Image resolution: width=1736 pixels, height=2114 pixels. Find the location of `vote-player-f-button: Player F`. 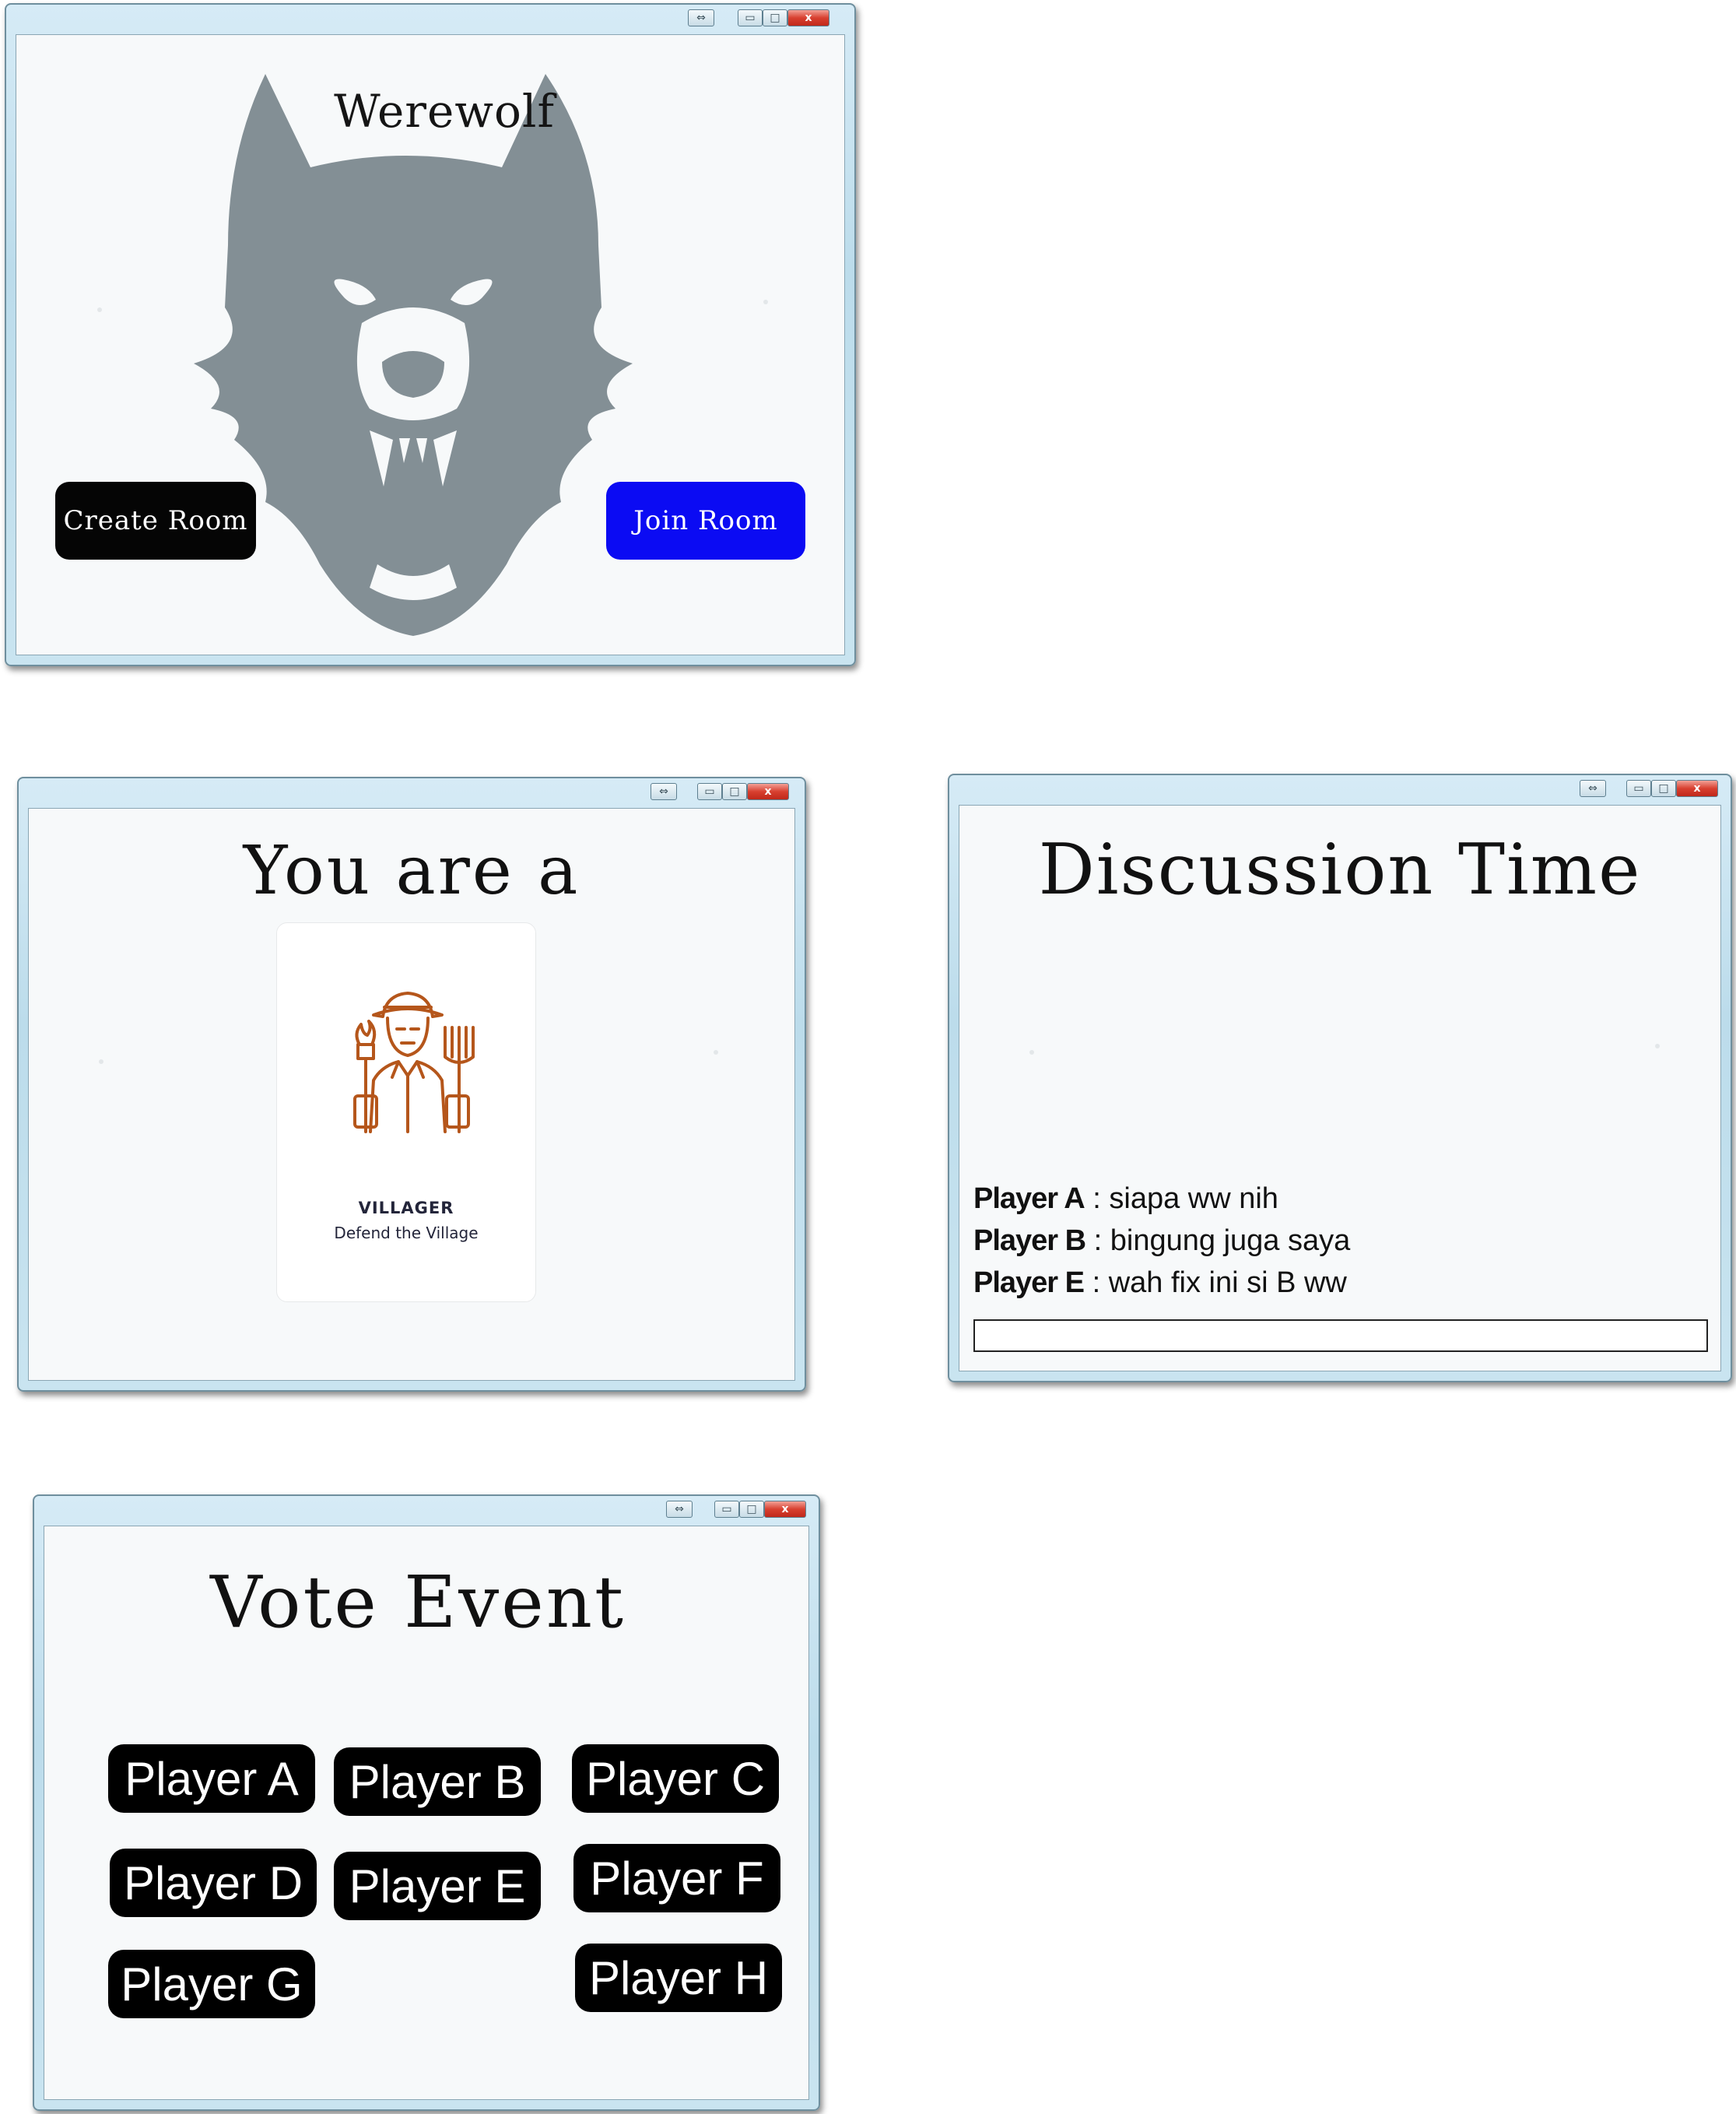

vote-player-f-button: Player F is located at coordinates (676, 1878).